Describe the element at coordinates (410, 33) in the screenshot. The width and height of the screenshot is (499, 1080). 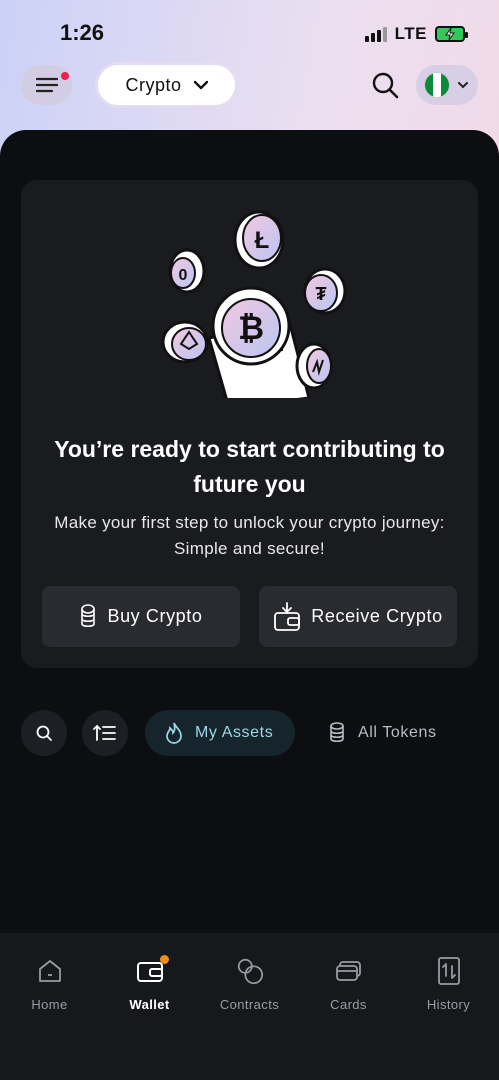
I see `network-label: LTE` at that location.